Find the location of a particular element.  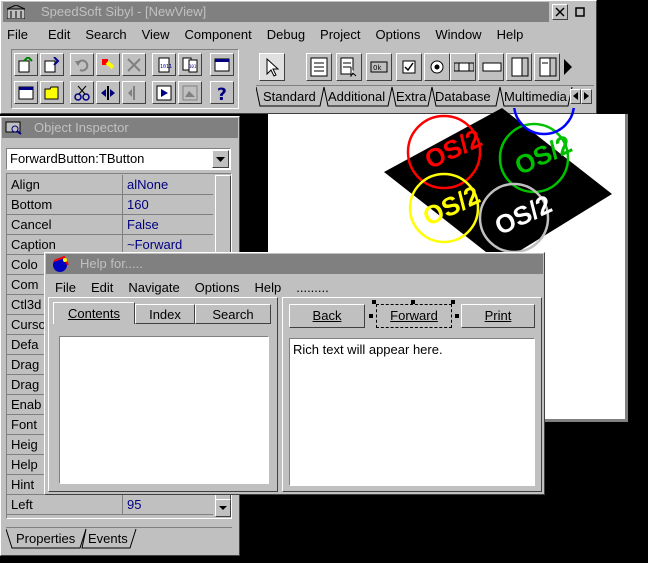

property-name: Cancel is located at coordinates (31, 224).